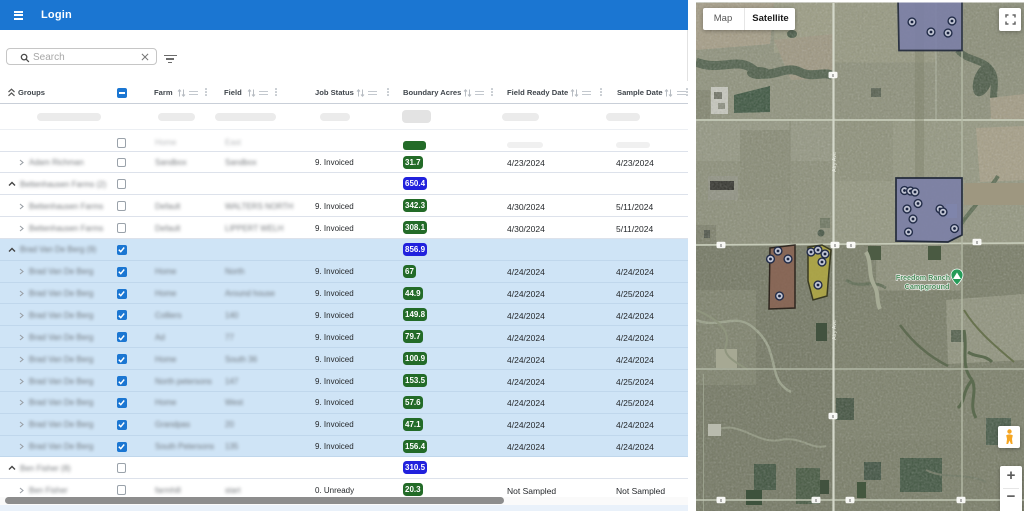 The image size is (1024, 511). What do you see at coordinates (927, 286) in the screenshot?
I see `svg-text: Campground` at bounding box center [927, 286].